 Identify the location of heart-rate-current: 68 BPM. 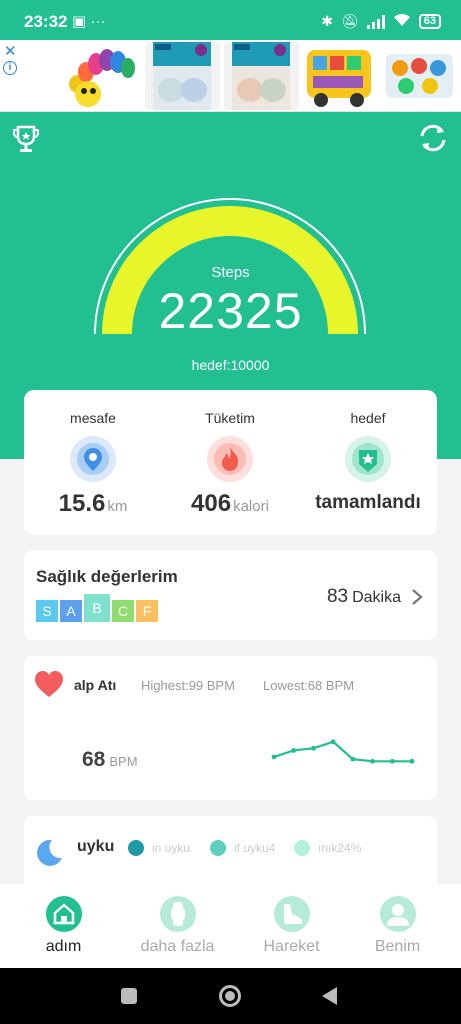
(110, 760).